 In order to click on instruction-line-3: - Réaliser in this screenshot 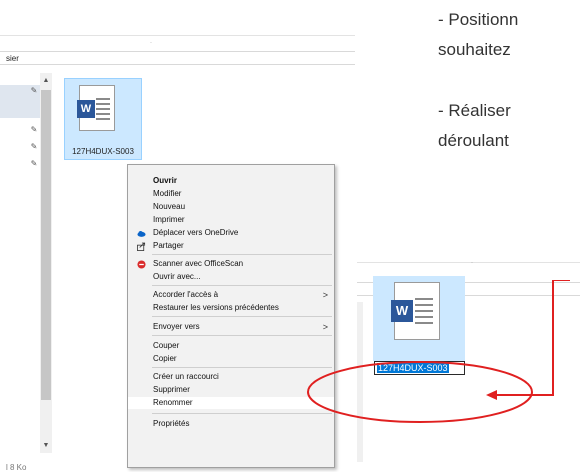, I will do `click(474, 110)`.